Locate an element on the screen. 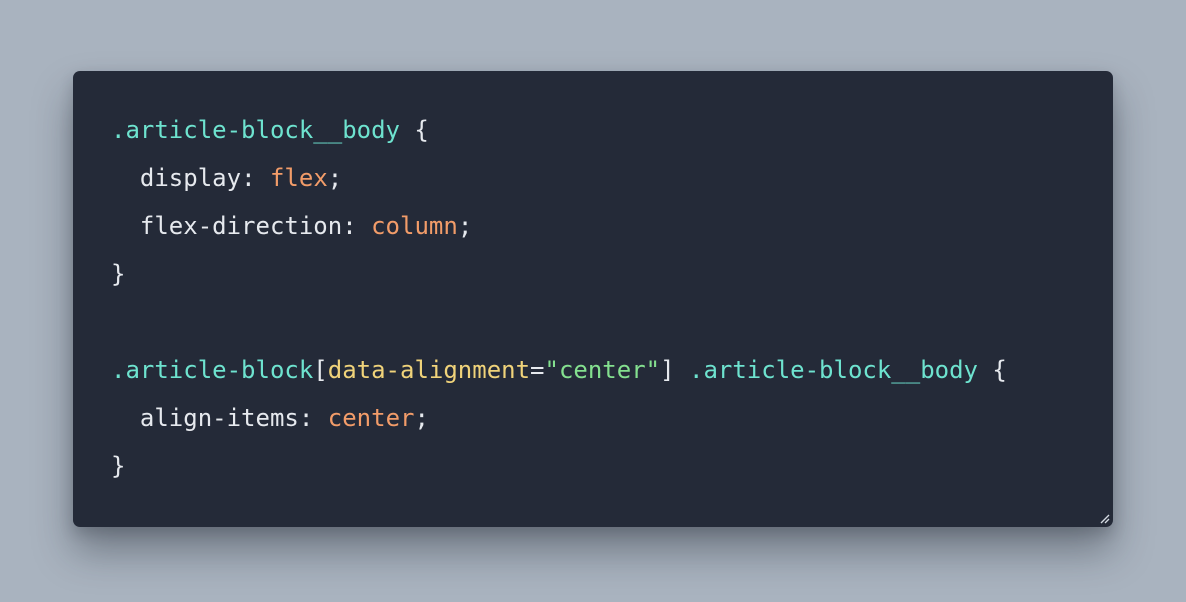 The width and height of the screenshot is (1186, 602). property-token: display is located at coordinates (190, 178).